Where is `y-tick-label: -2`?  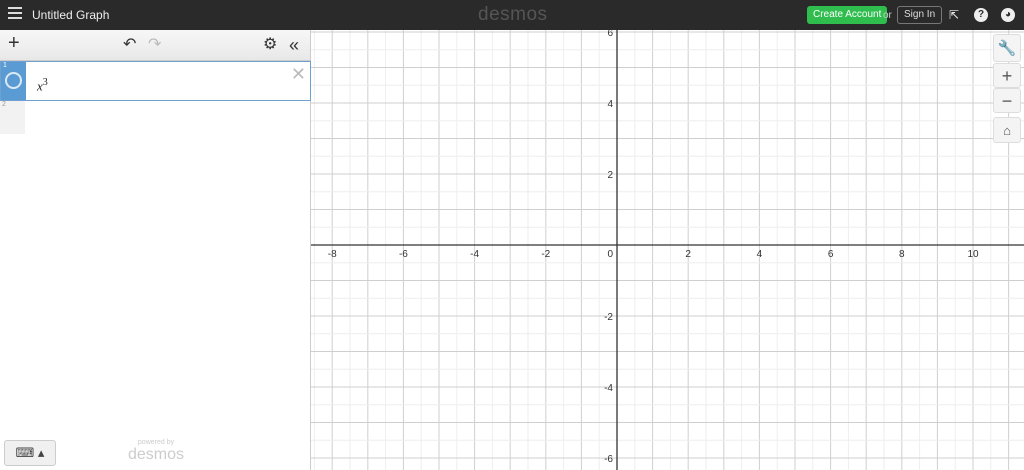
y-tick-label: -2 is located at coordinates (608, 317).